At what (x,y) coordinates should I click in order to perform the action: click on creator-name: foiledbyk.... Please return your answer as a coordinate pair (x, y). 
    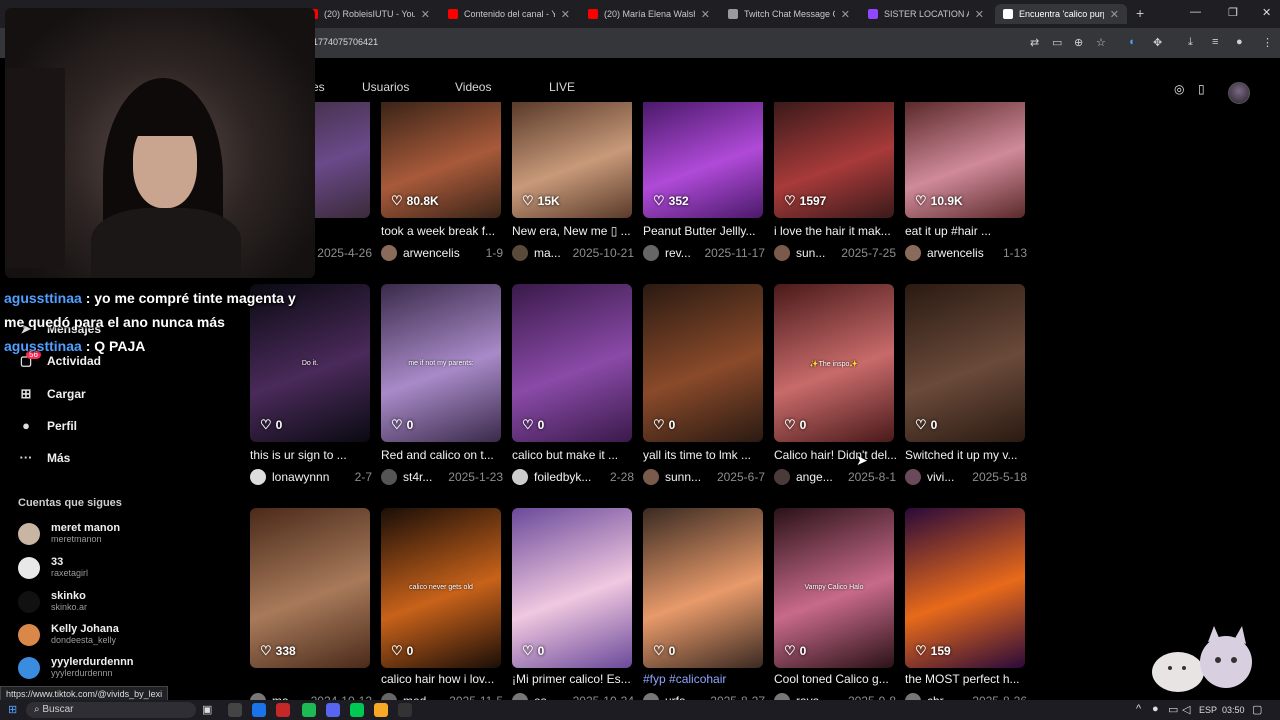
    Looking at the image, I should click on (569, 477).